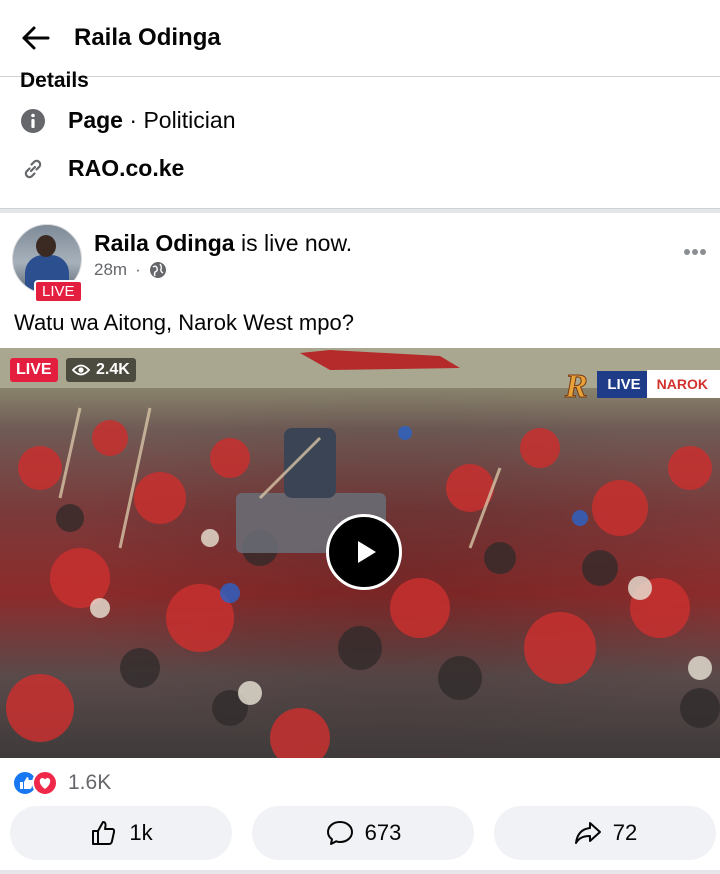  I want to click on video-live-badge: LIVE, so click(34, 370).